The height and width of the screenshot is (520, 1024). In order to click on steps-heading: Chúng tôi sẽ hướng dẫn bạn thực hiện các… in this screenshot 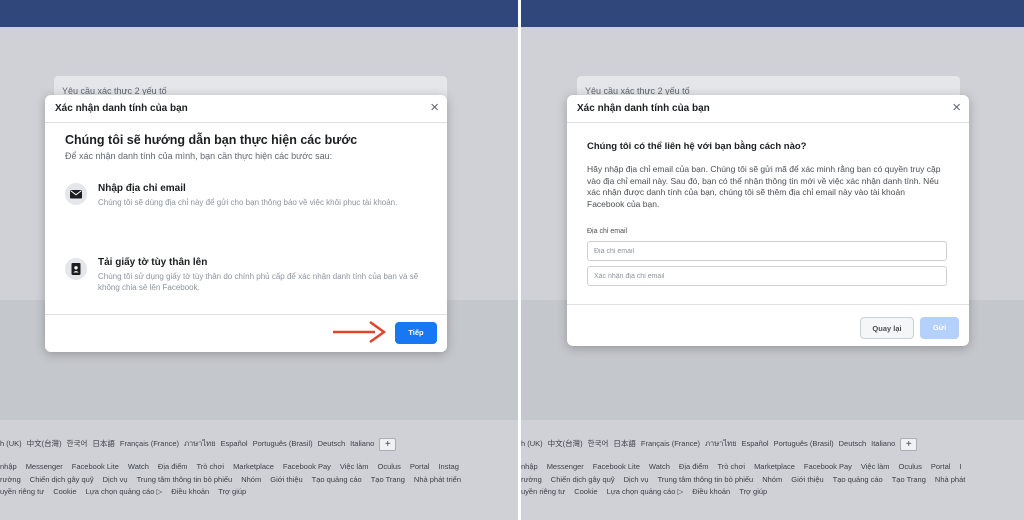, I will do `click(211, 140)`.